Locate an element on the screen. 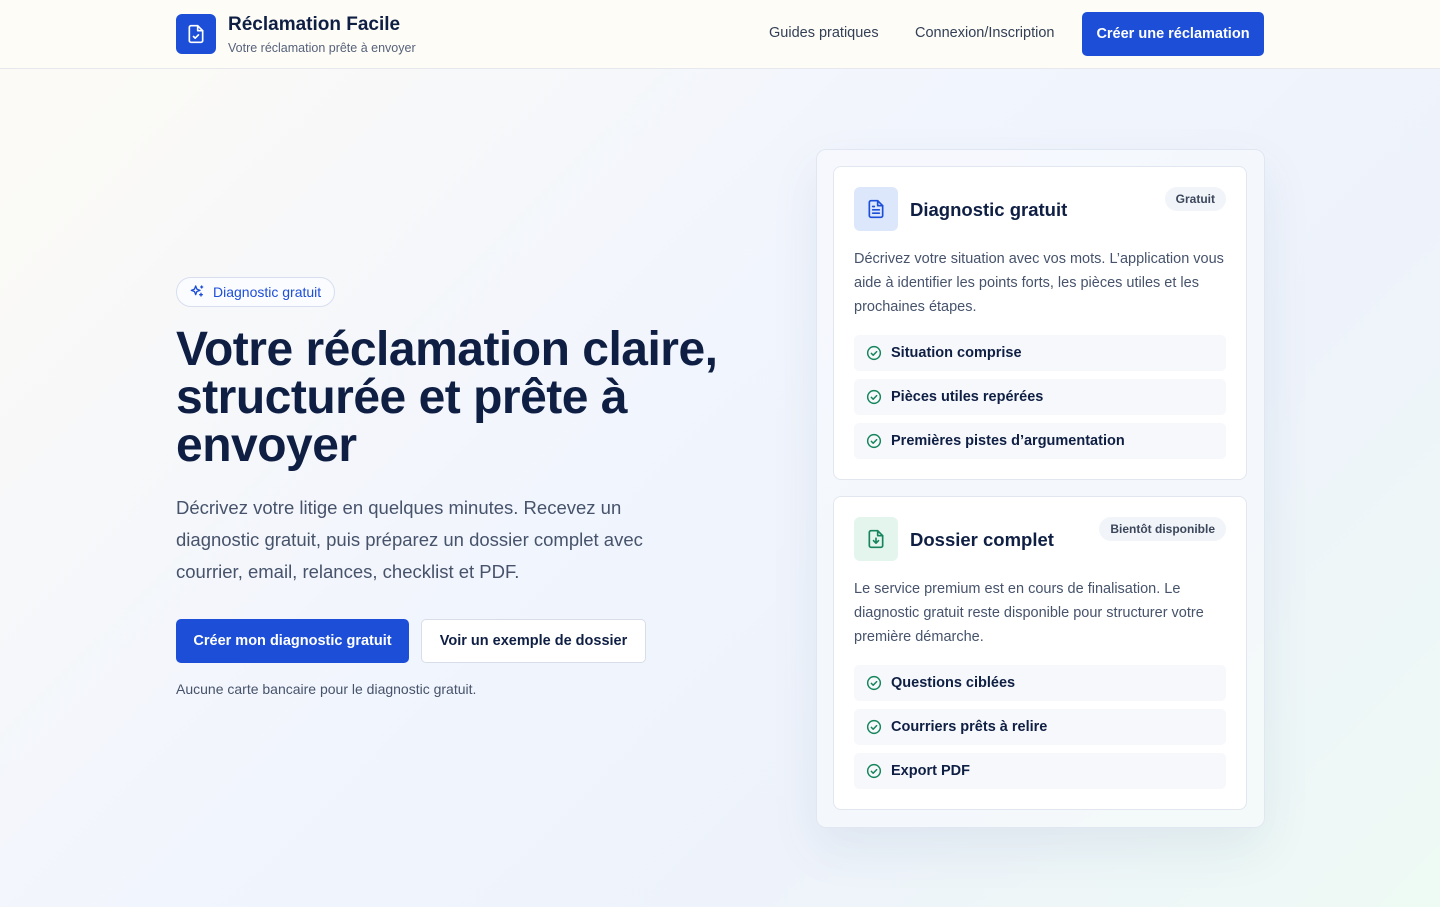 This screenshot has width=1440, height=907. list-item: Premières pistes d’argumentation is located at coordinates (1040, 441).